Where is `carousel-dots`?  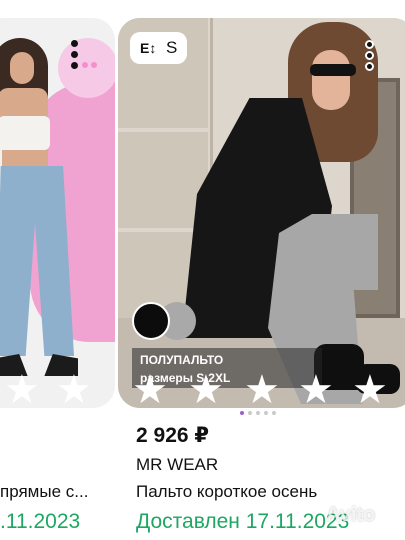
carousel-dots is located at coordinates (258, 413).